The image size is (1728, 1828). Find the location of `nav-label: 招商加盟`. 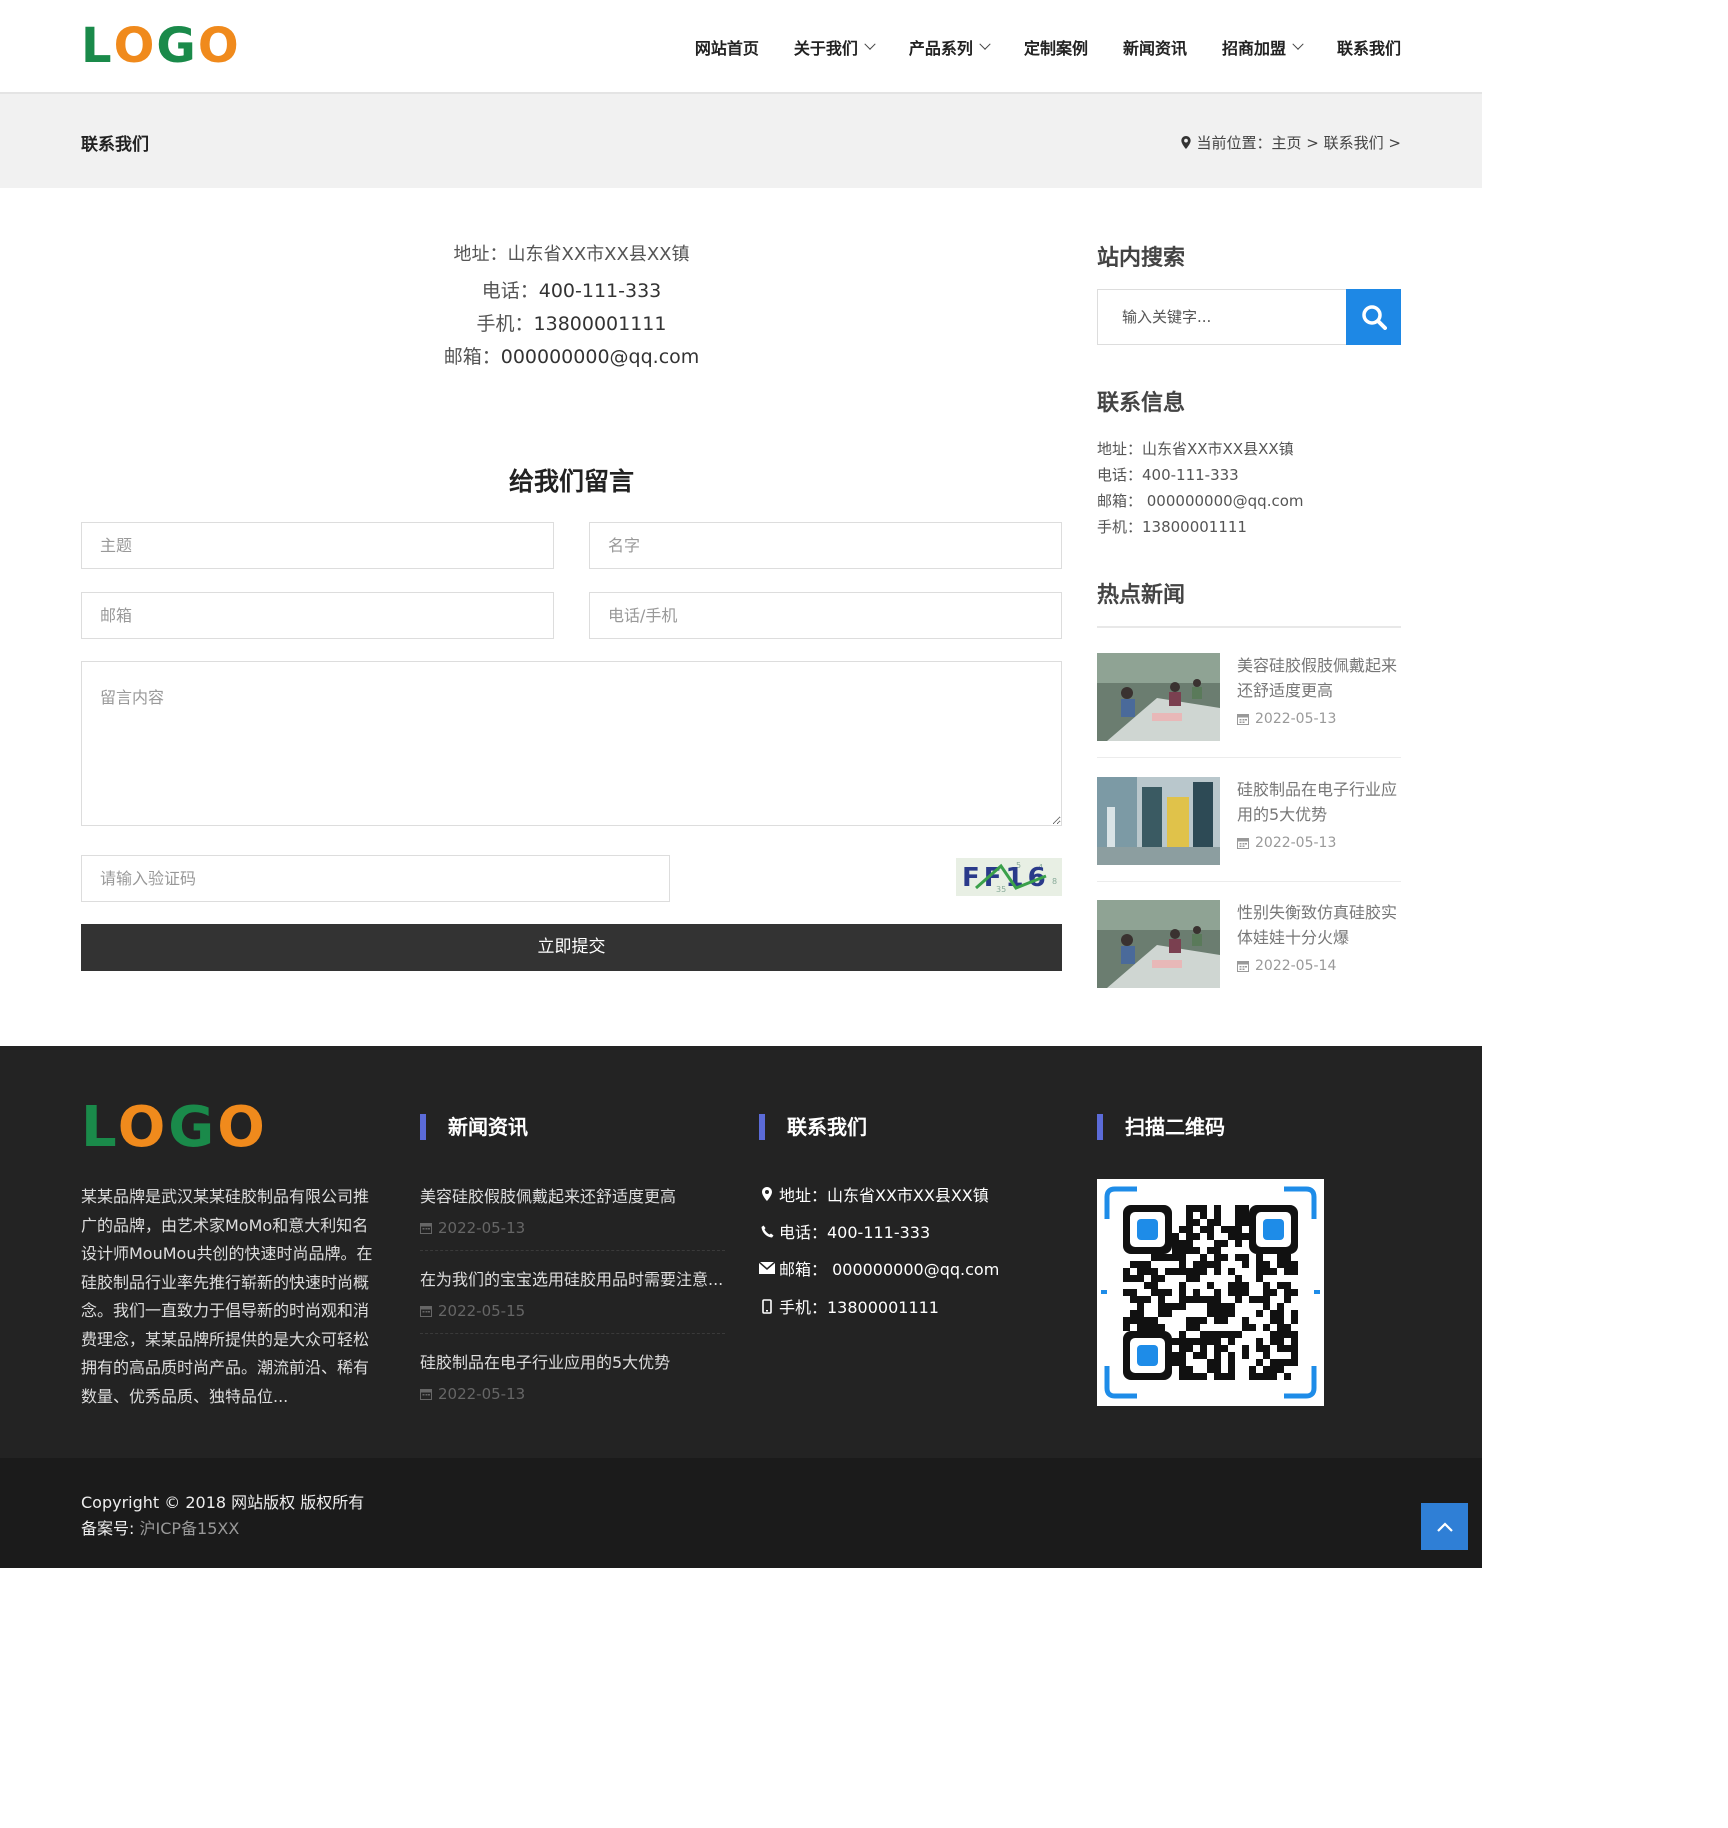

nav-label: 招商加盟 is located at coordinates (1253, 48).